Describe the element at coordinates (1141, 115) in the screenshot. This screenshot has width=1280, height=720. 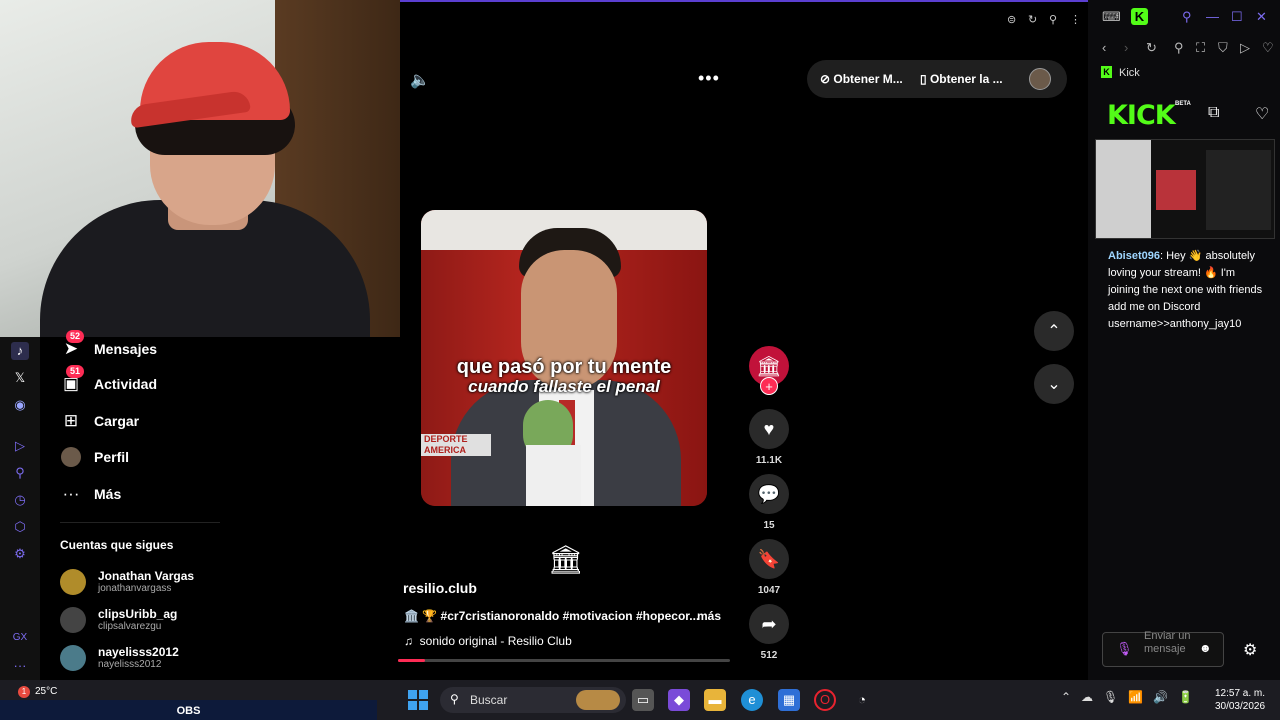
I see `kick-logo: KICK` at that location.